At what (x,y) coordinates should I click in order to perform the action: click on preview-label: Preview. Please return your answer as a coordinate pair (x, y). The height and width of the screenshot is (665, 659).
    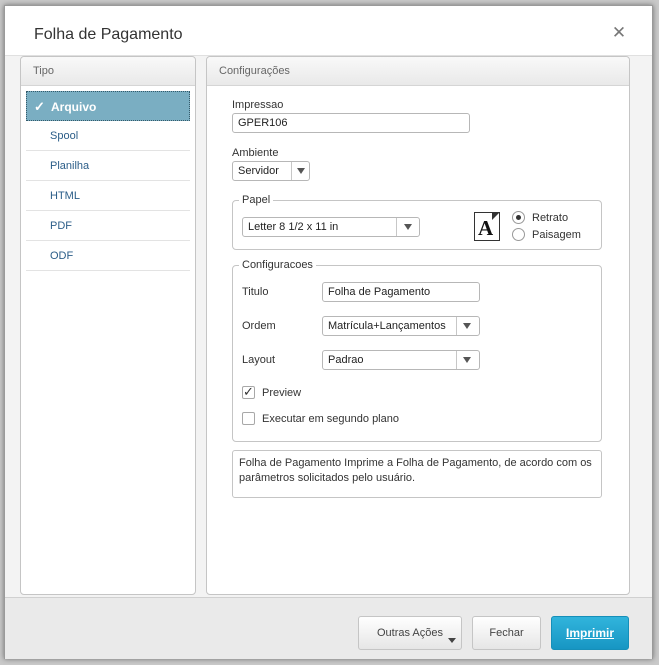
    Looking at the image, I should click on (282, 393).